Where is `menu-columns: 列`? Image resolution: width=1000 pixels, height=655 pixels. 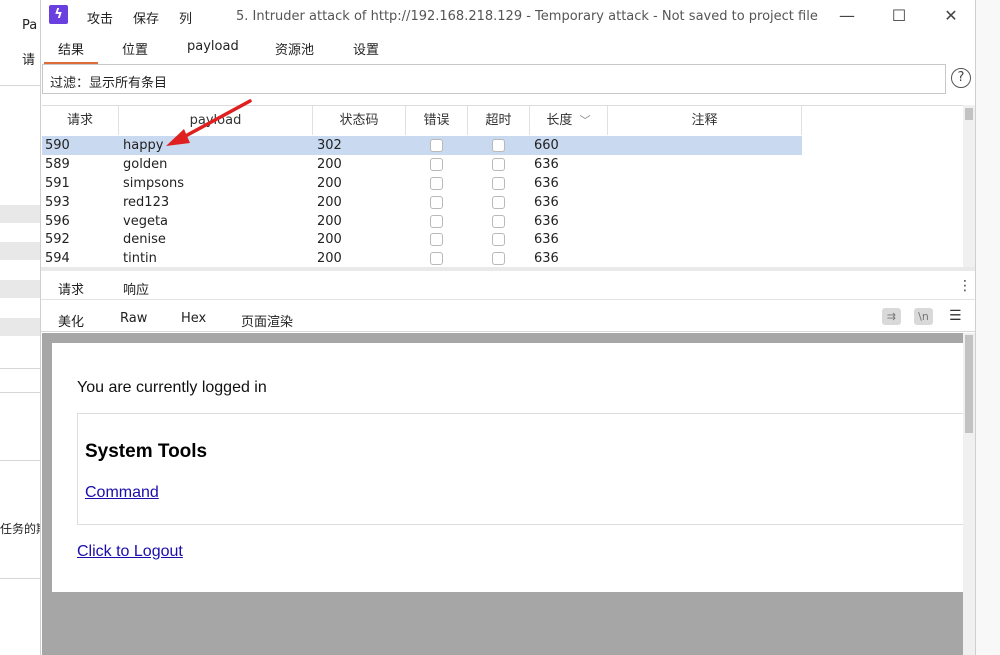
menu-columns: 列 is located at coordinates (185, 17).